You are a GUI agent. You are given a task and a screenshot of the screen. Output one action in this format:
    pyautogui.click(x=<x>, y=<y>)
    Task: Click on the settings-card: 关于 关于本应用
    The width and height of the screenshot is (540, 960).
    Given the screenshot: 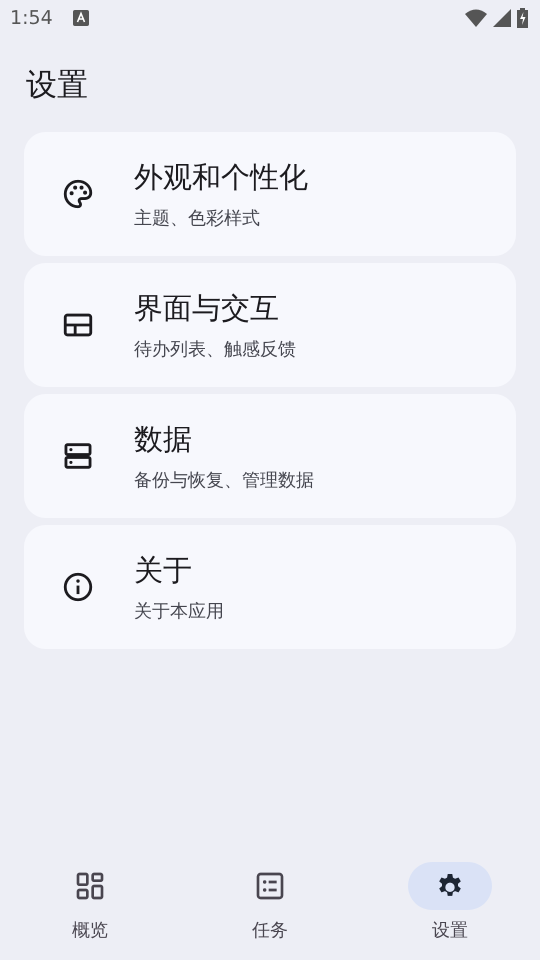 What is the action you would take?
    pyautogui.click(x=270, y=587)
    